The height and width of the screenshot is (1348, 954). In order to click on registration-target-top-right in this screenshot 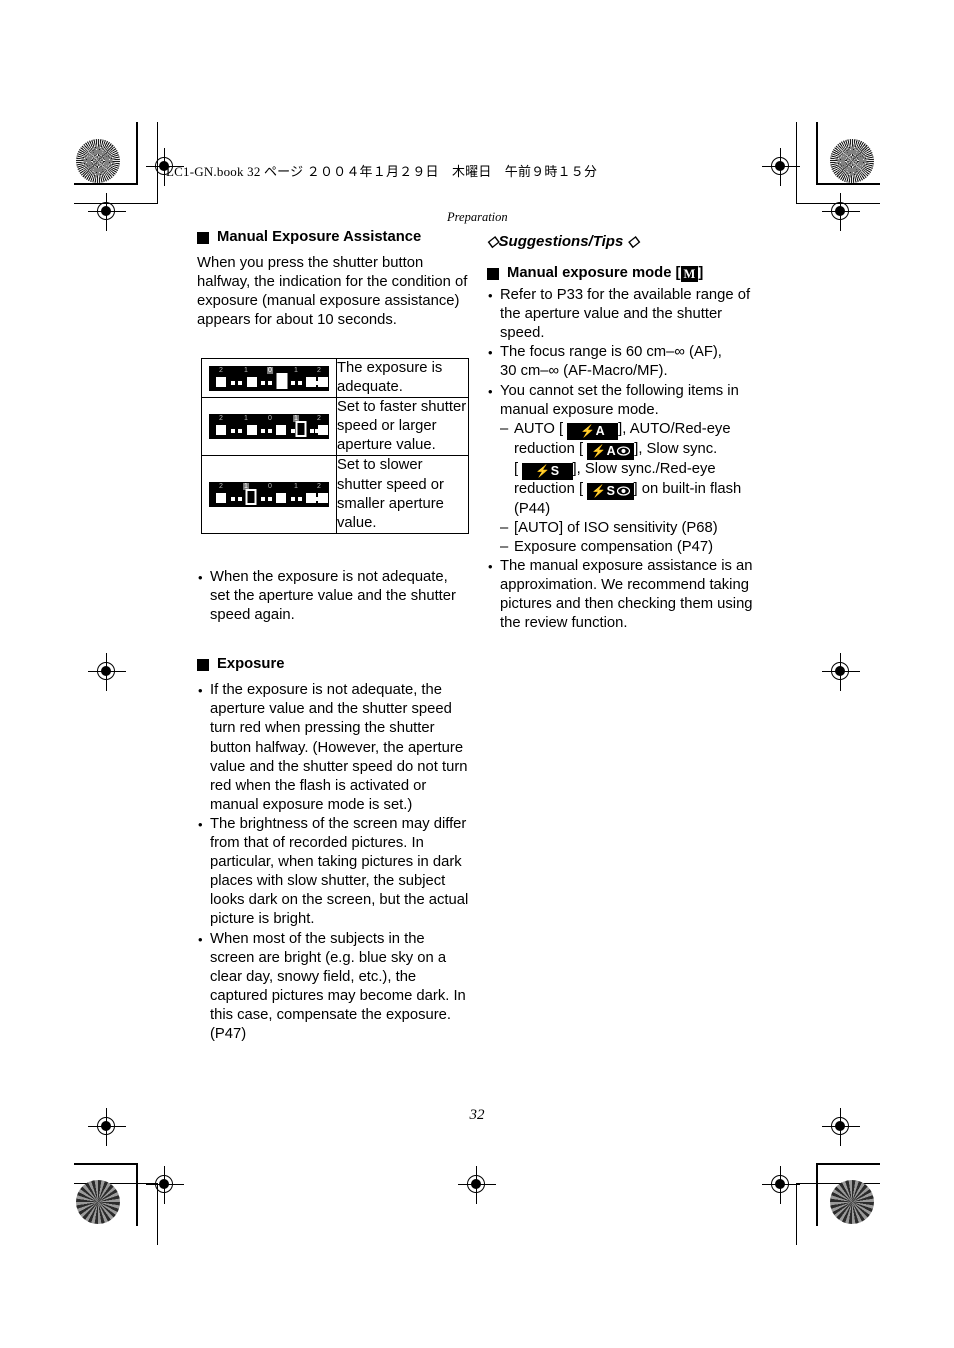, I will do `click(781, 167)`.